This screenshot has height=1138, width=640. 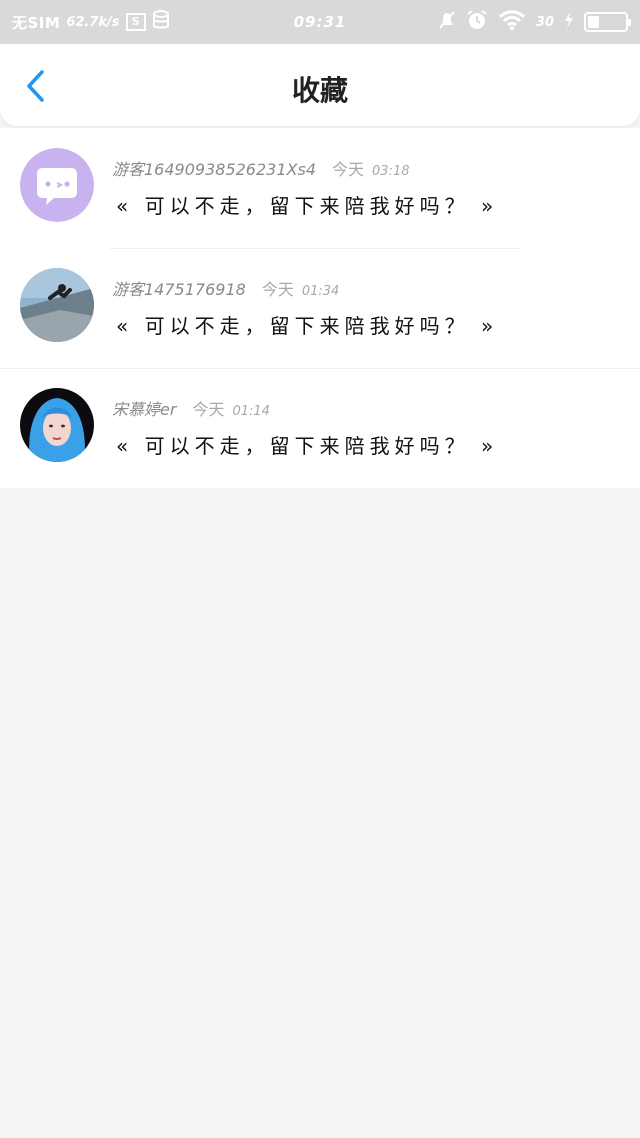 I want to click on header: 收藏, so click(x=320, y=85).